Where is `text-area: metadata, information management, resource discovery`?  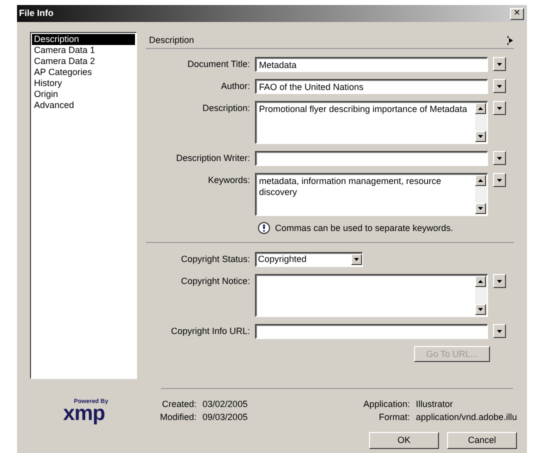 text-area: metadata, information management, resource discovery is located at coordinates (371, 194).